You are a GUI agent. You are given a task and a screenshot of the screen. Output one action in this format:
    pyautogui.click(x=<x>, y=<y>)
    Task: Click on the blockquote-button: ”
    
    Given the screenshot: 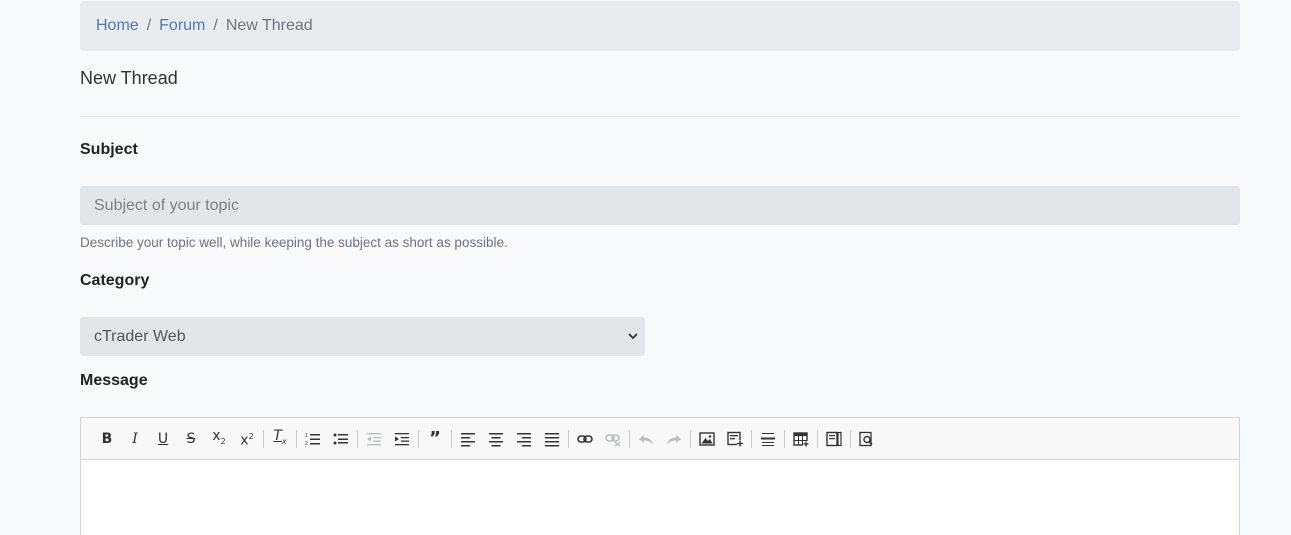 What is the action you would take?
    pyautogui.click(x=435, y=439)
    